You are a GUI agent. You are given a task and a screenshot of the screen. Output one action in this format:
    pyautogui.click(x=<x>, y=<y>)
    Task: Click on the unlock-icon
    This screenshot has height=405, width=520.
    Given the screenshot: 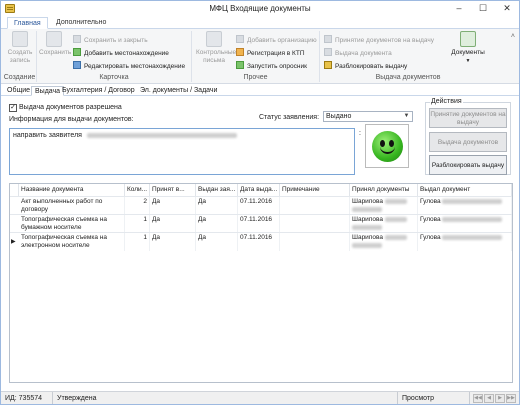 What is the action you would take?
    pyautogui.click(x=328, y=65)
    